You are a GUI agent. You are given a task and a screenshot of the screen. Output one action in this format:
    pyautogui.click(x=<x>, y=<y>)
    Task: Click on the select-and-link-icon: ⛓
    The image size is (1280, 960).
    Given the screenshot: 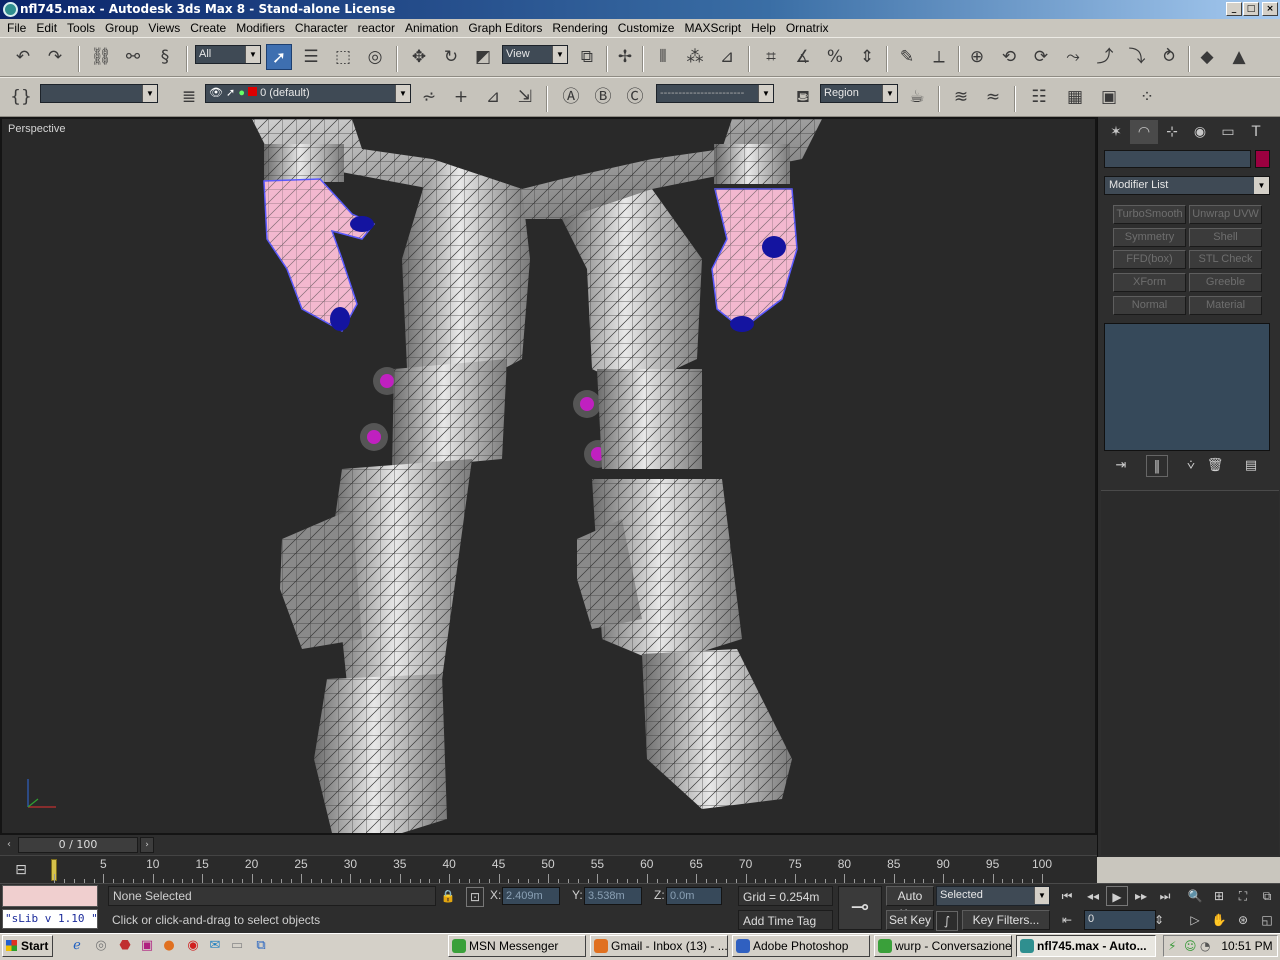 What is the action you would take?
    pyautogui.click(x=101, y=57)
    